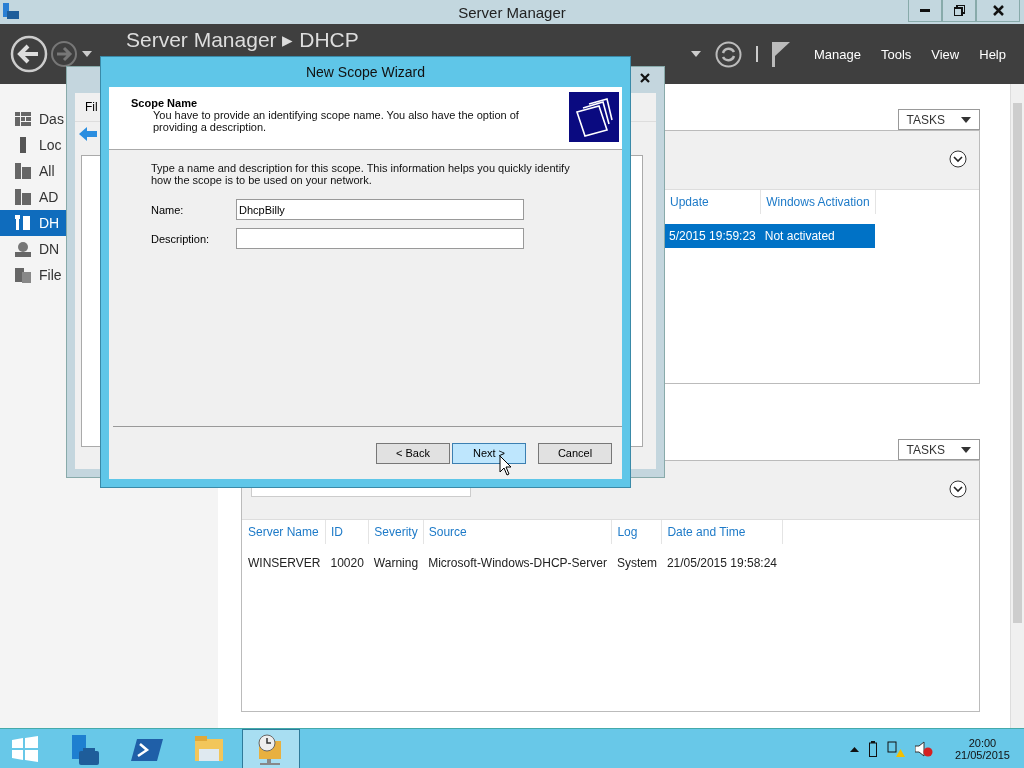 The width and height of the screenshot is (1024, 768). Describe the element at coordinates (721, 559) in the screenshot. I see `table-cell: 21/05/2015 19:58:24` at that location.